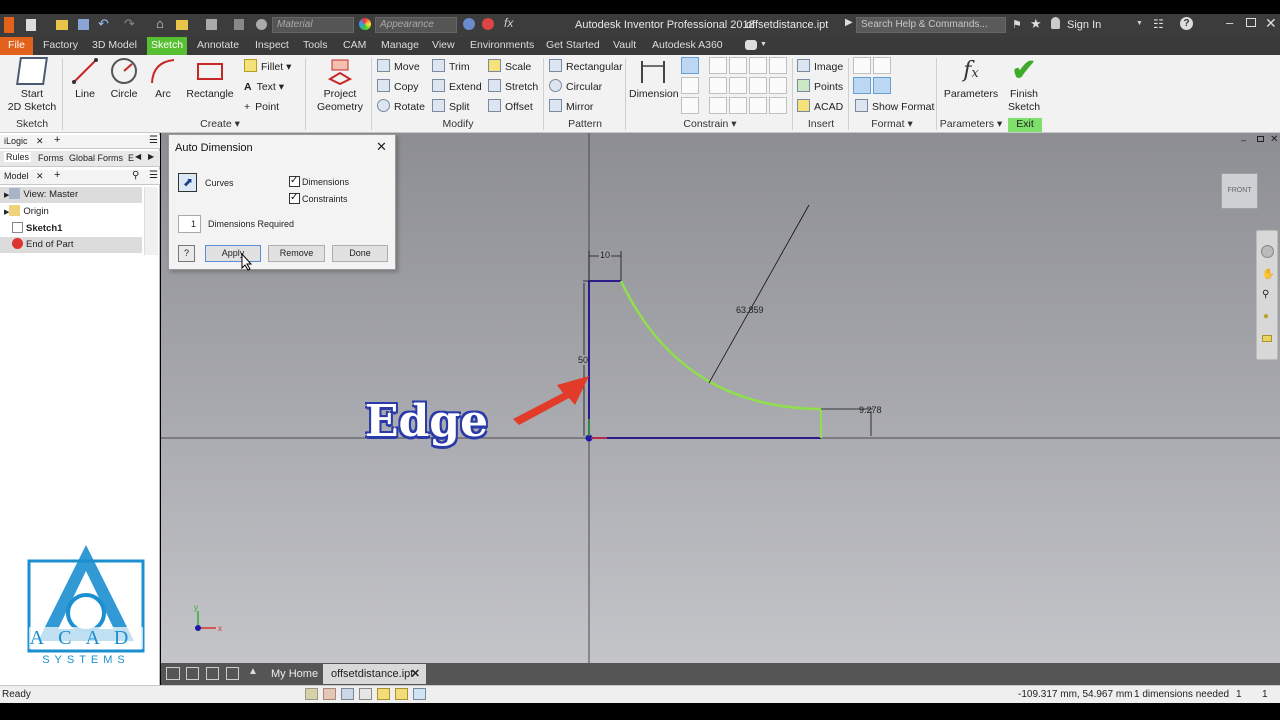 This screenshot has width=1280, height=720. Describe the element at coordinates (1267, 295) in the screenshot. I see `navigation-bar: ✋ ⚲ ●` at that location.